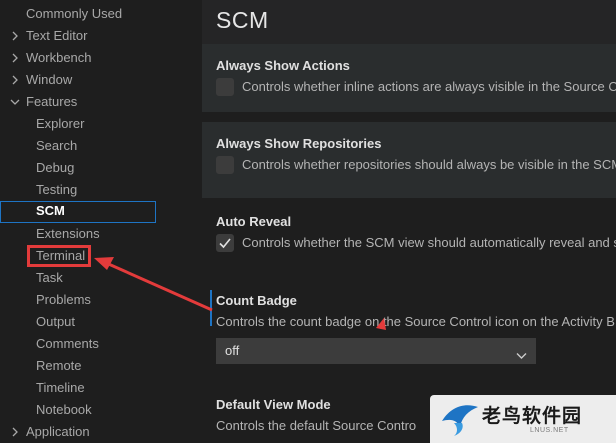 The height and width of the screenshot is (443, 616). I want to click on tree-item-explorer: Explorer, so click(101, 124).